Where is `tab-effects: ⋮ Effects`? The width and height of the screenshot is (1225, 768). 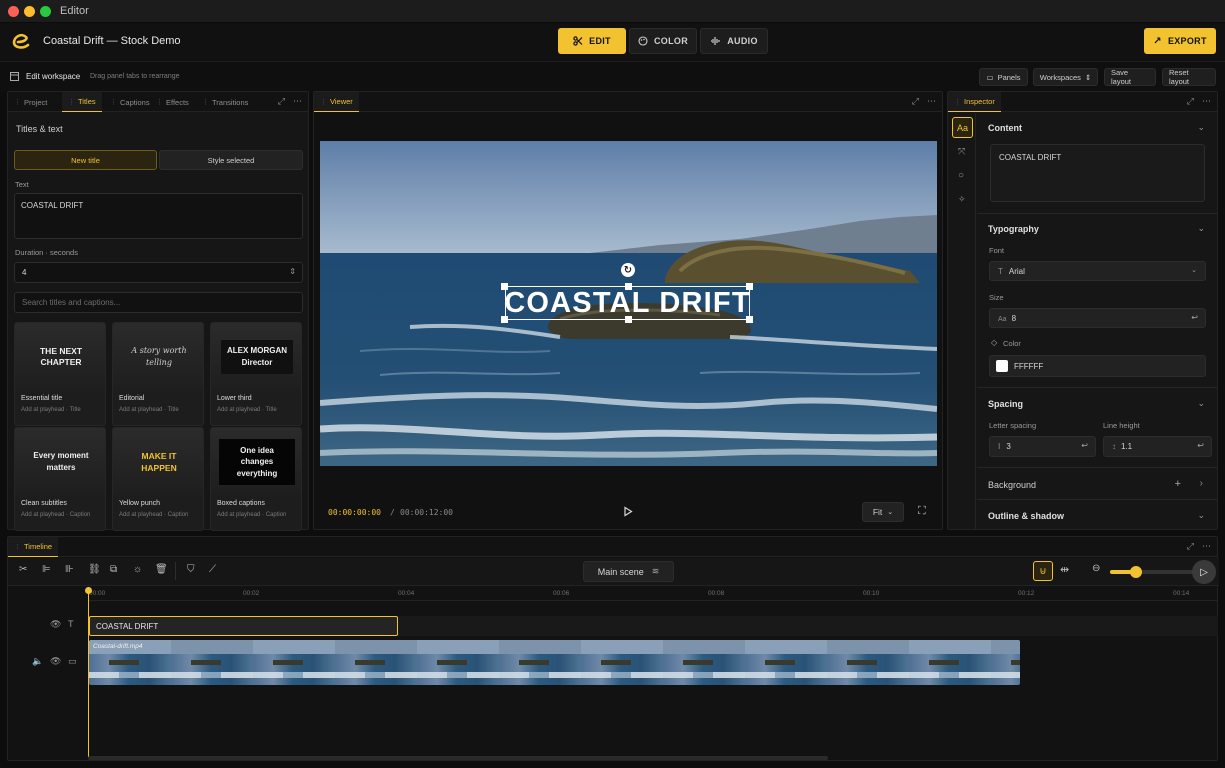
tab-effects: ⋮ Effects is located at coordinates (172, 102).